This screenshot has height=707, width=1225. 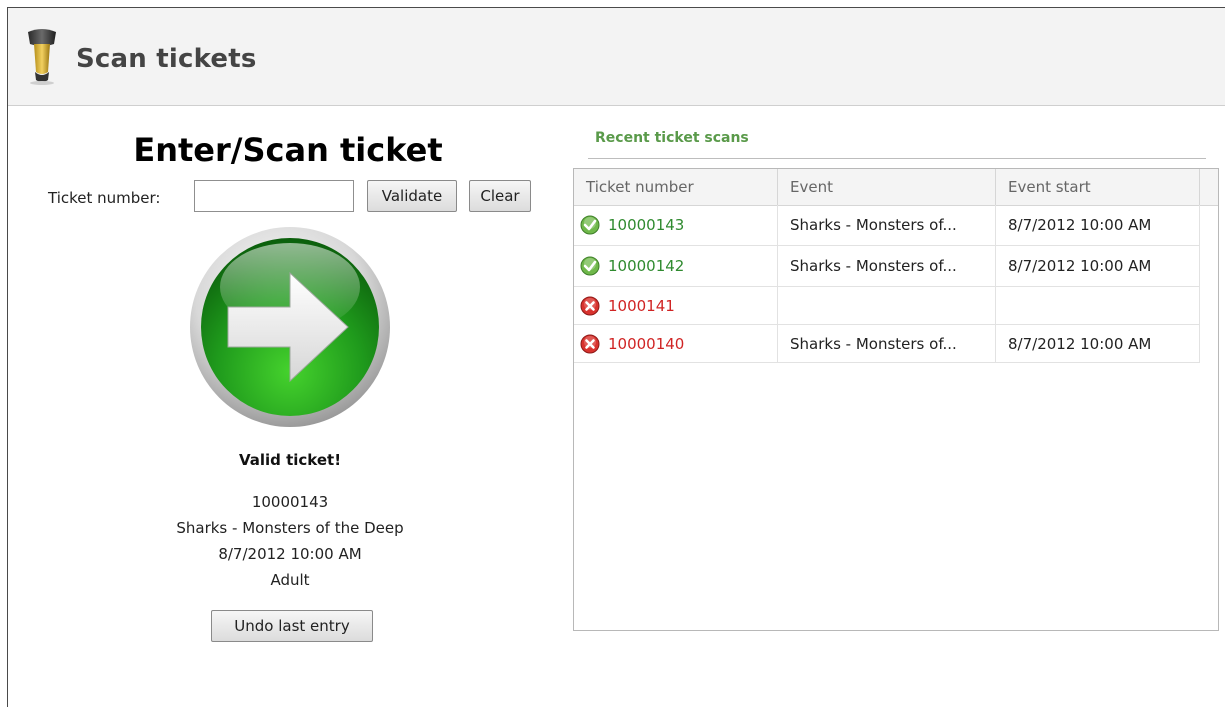 What do you see at coordinates (500, 196) in the screenshot?
I see `clear-button: Clear` at bounding box center [500, 196].